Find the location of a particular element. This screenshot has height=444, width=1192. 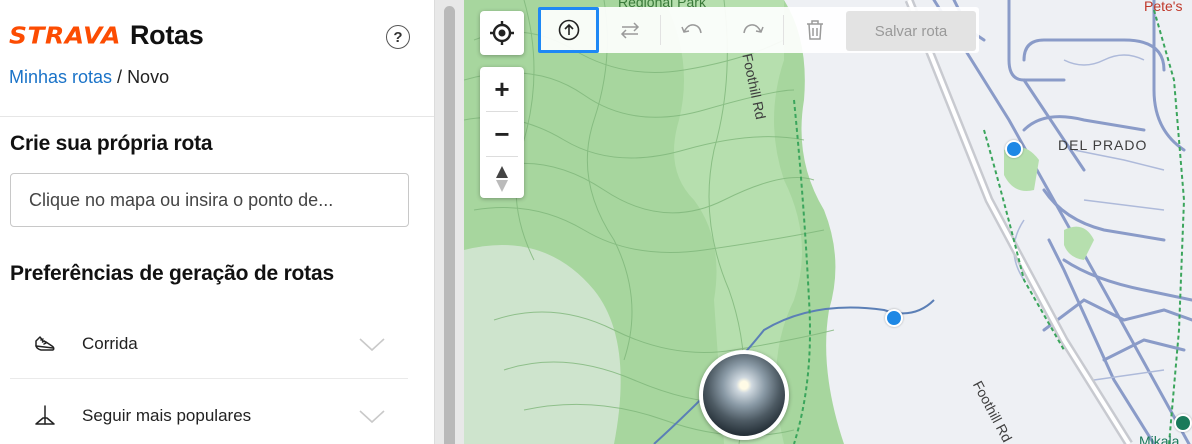

scrollbar-thumb is located at coordinates (449, 225).